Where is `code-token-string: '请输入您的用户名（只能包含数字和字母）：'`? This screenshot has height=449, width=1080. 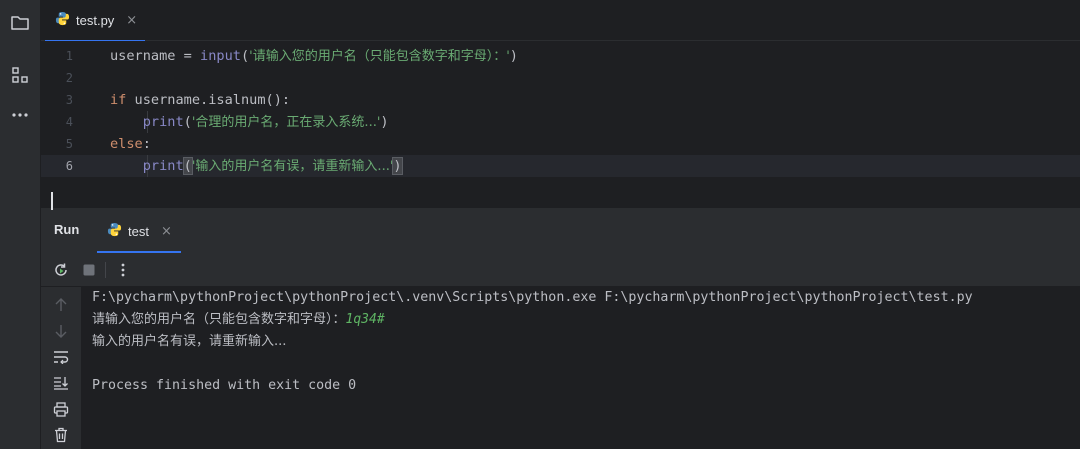
code-token-string: '请输入您的用户名（只能包含数字和字母）：' is located at coordinates (379, 56).